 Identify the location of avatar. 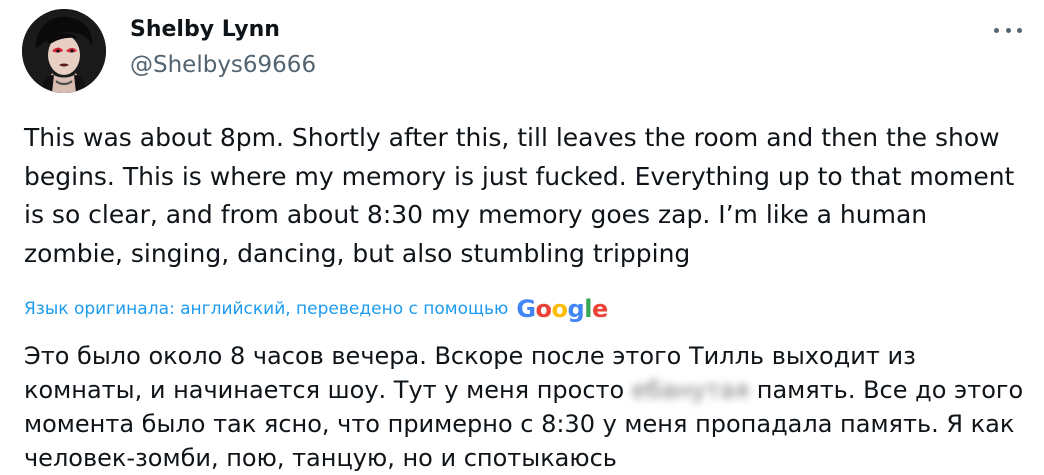
(64, 51).